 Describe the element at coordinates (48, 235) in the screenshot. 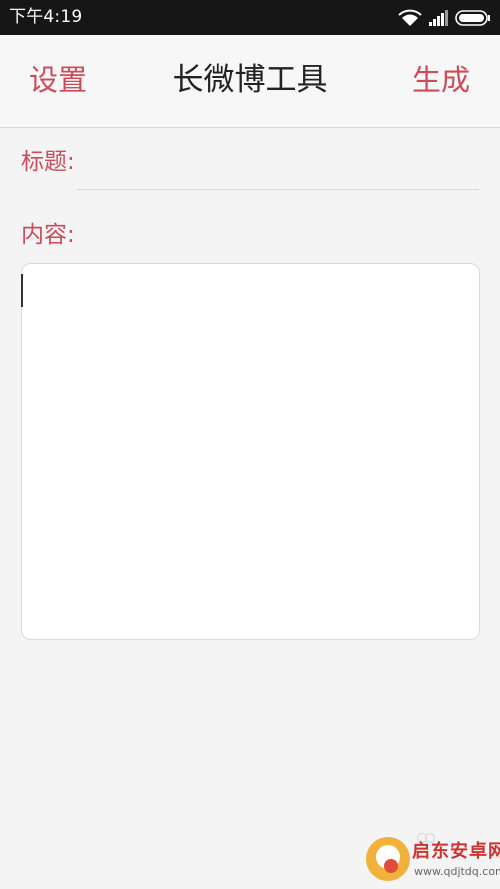

I see `content-label: 内容:` at that location.